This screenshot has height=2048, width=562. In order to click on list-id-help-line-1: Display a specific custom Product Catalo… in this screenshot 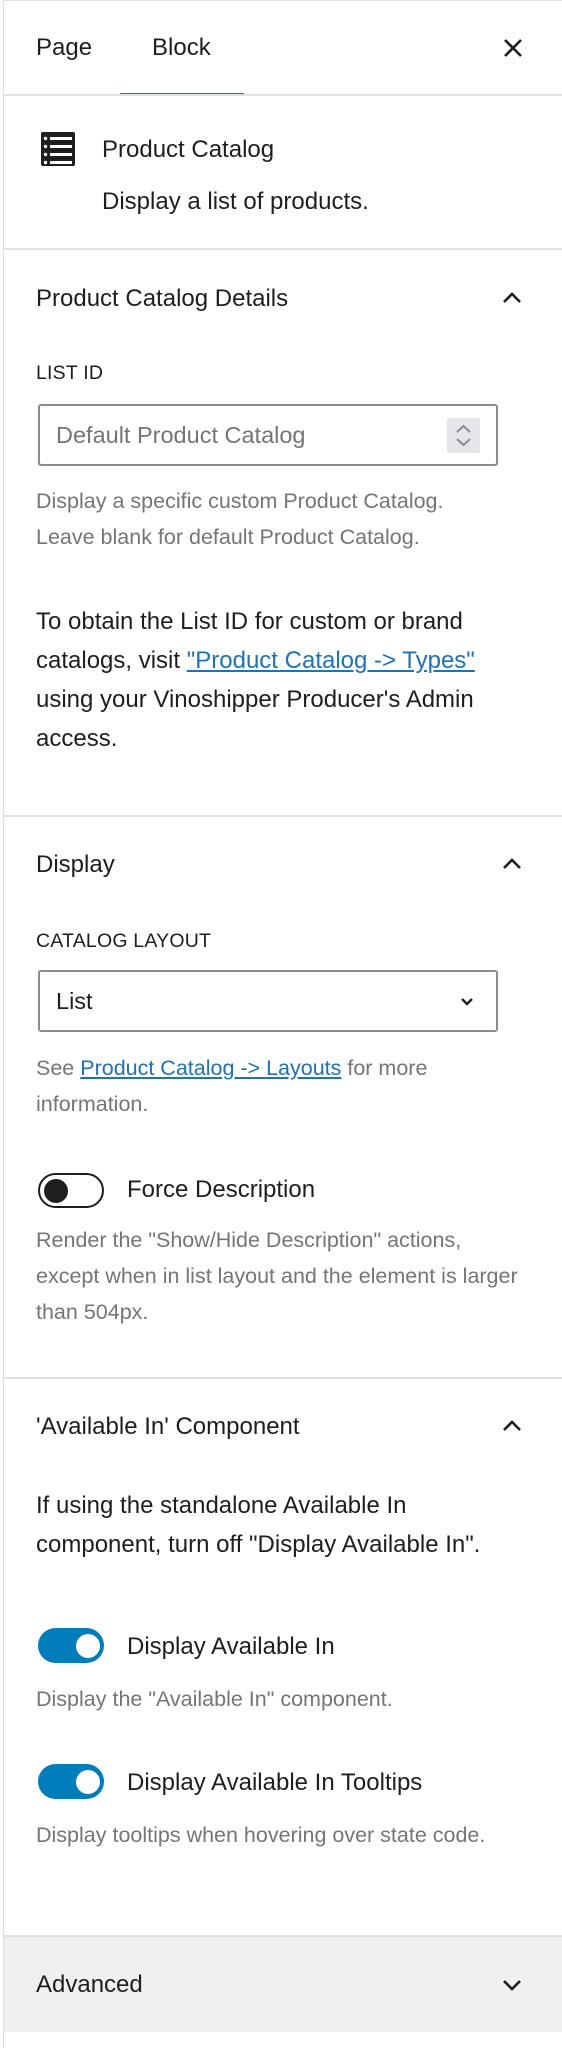, I will do `click(240, 501)`.